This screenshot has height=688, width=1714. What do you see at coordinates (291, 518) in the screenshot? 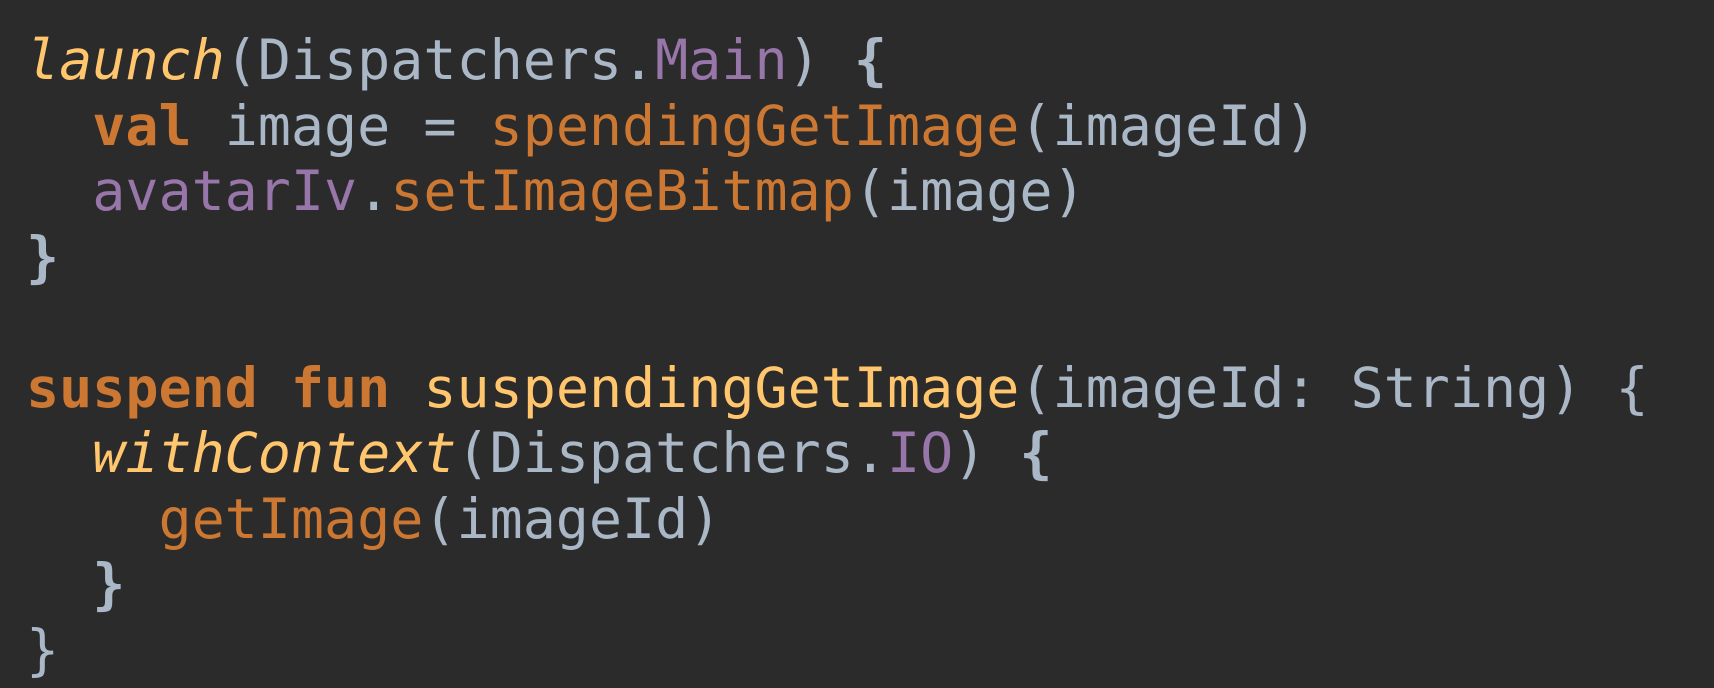
I see `code-token: getImage` at bounding box center [291, 518].